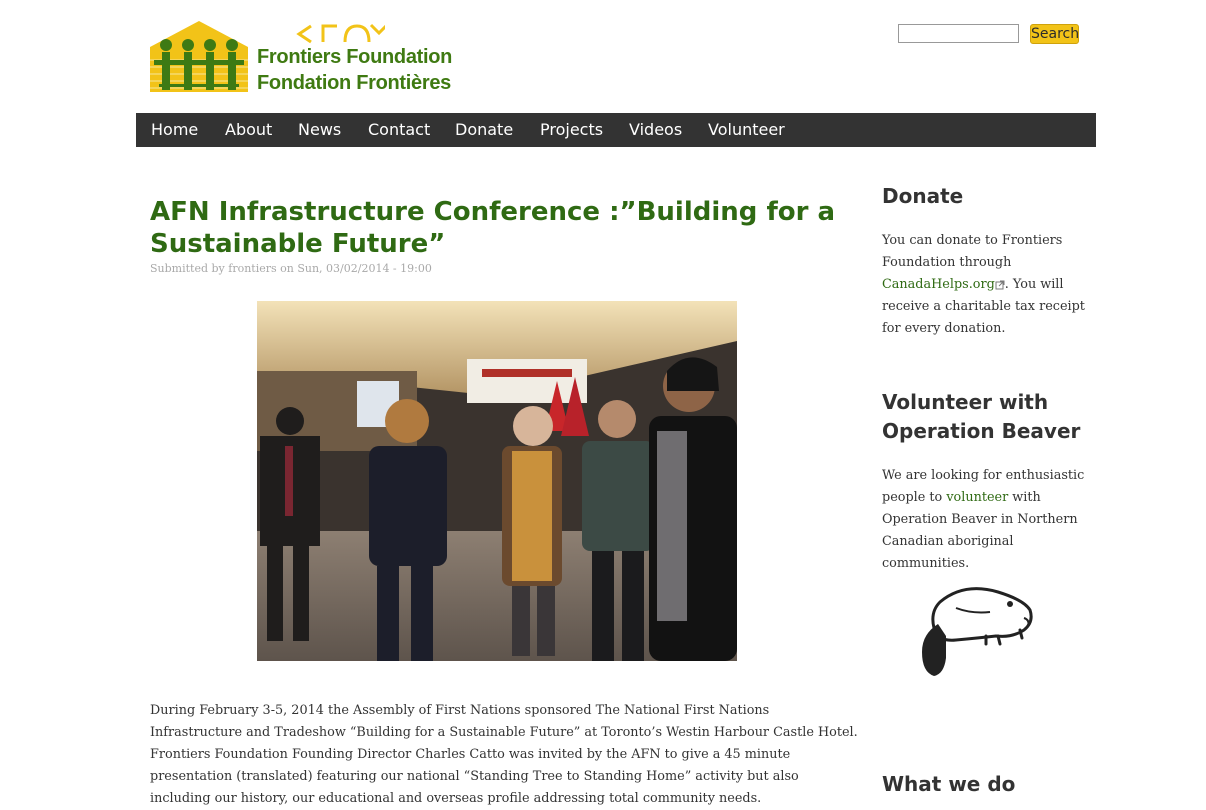  What do you see at coordinates (319, 130) in the screenshot?
I see `nav-item-news: News` at bounding box center [319, 130].